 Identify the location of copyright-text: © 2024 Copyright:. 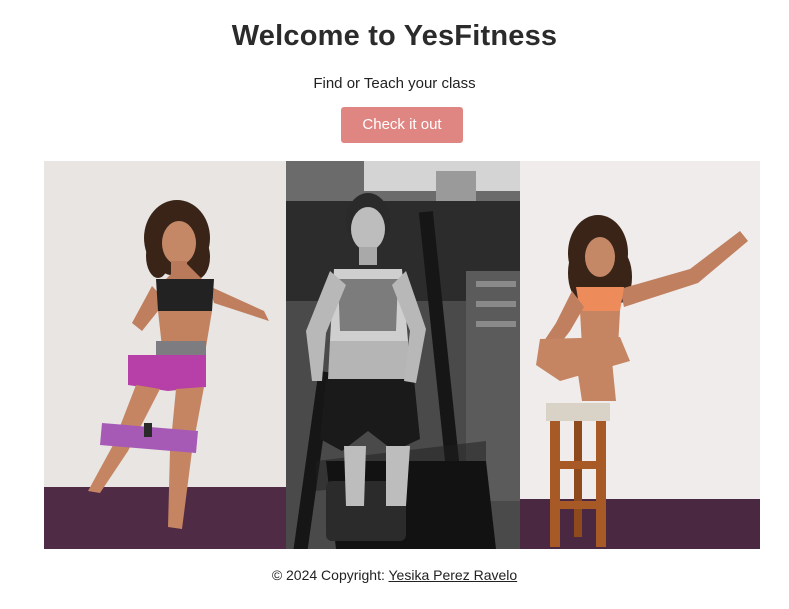
(330, 575).